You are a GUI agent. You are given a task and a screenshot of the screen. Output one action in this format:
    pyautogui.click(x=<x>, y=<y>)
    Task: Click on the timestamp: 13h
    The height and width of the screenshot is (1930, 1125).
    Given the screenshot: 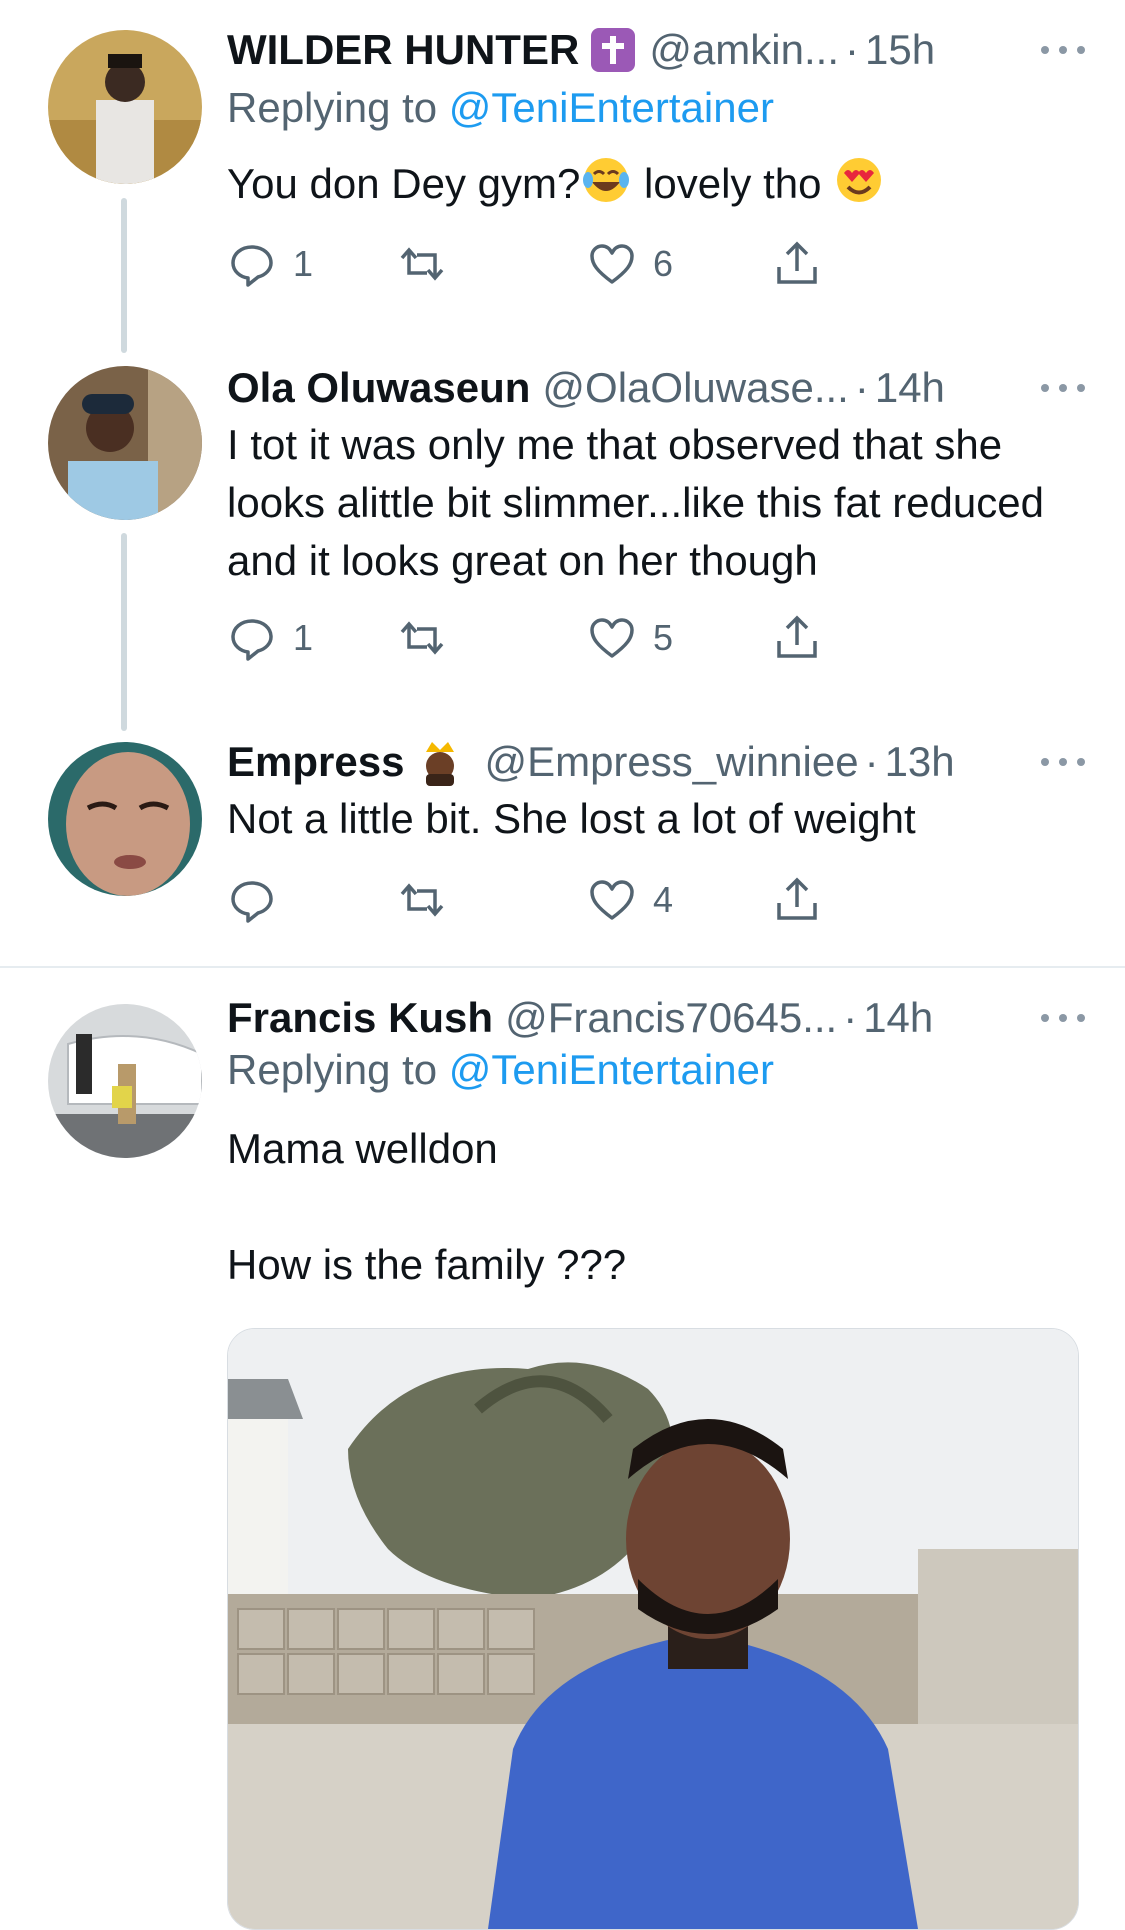 What is the action you would take?
    pyautogui.click(x=920, y=762)
    